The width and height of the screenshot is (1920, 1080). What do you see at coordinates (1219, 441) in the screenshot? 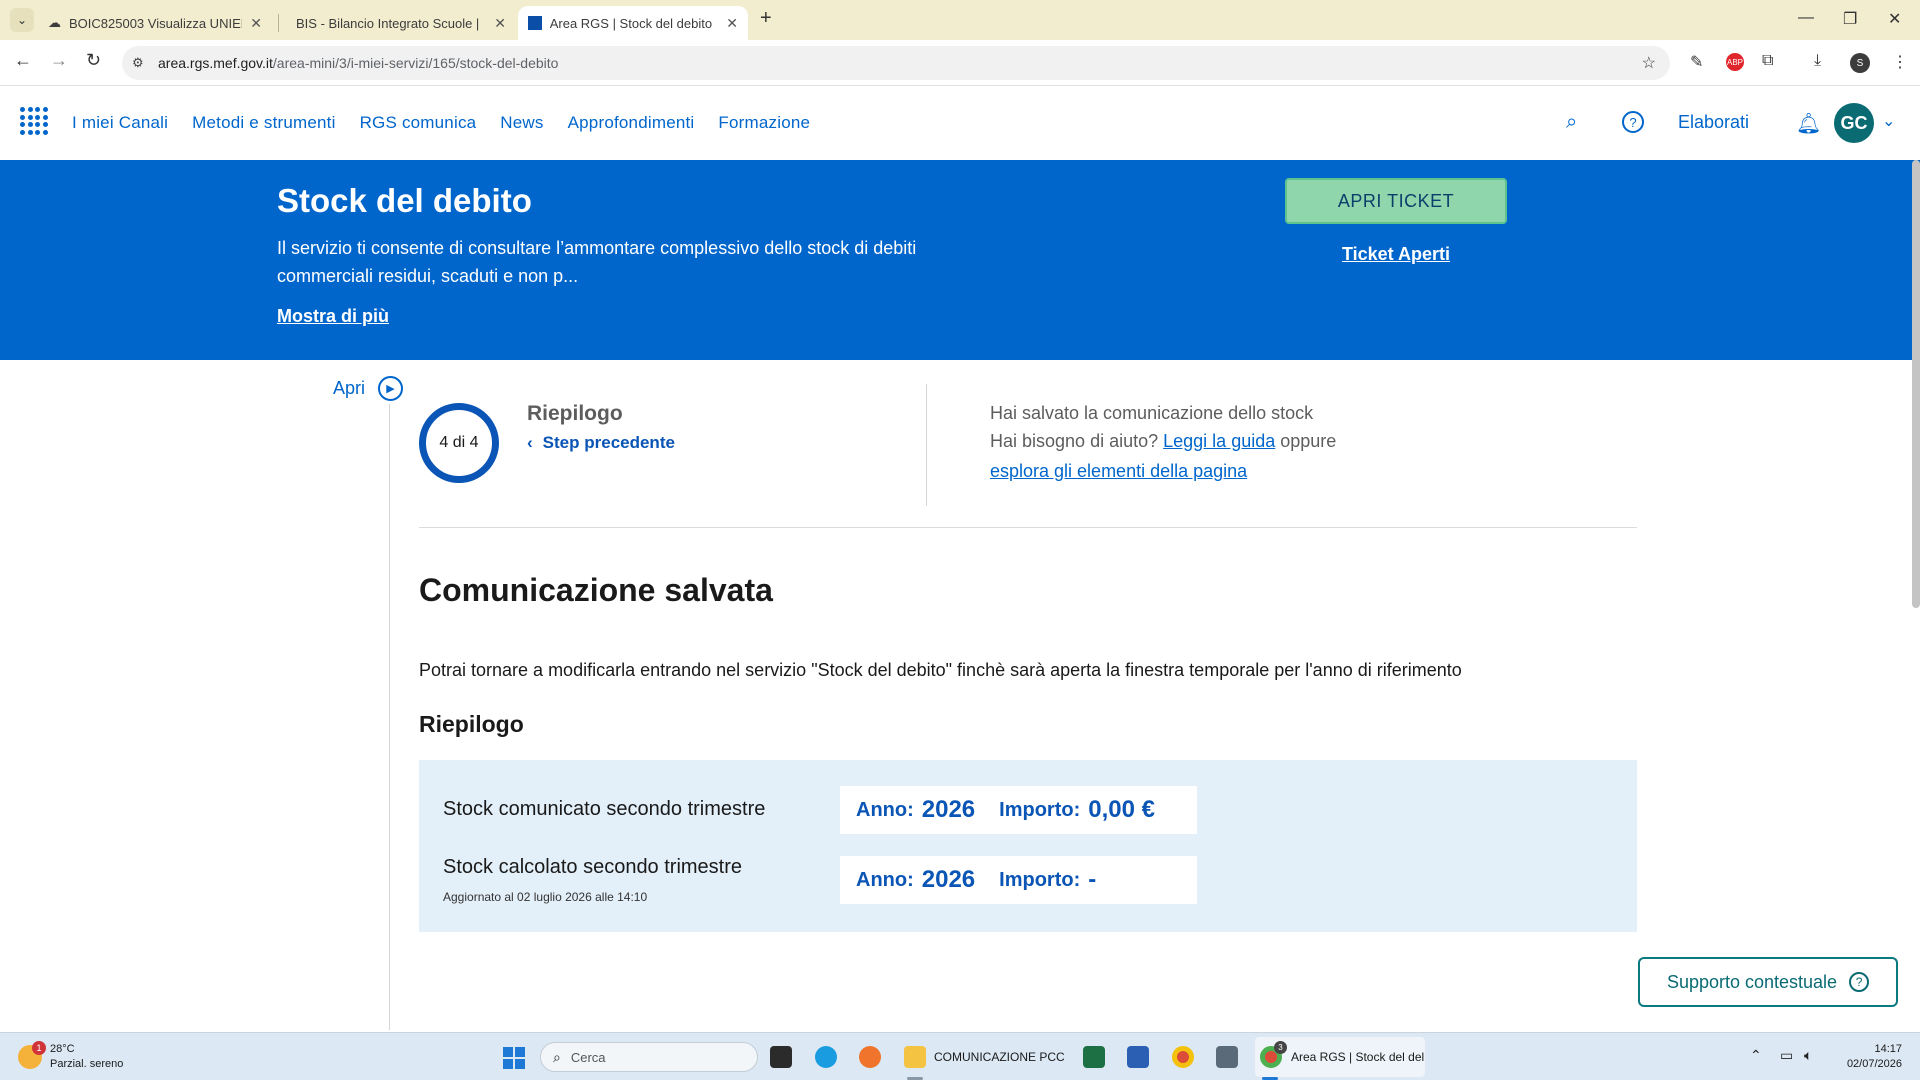
I see `guide-link: Leggi la guida` at bounding box center [1219, 441].